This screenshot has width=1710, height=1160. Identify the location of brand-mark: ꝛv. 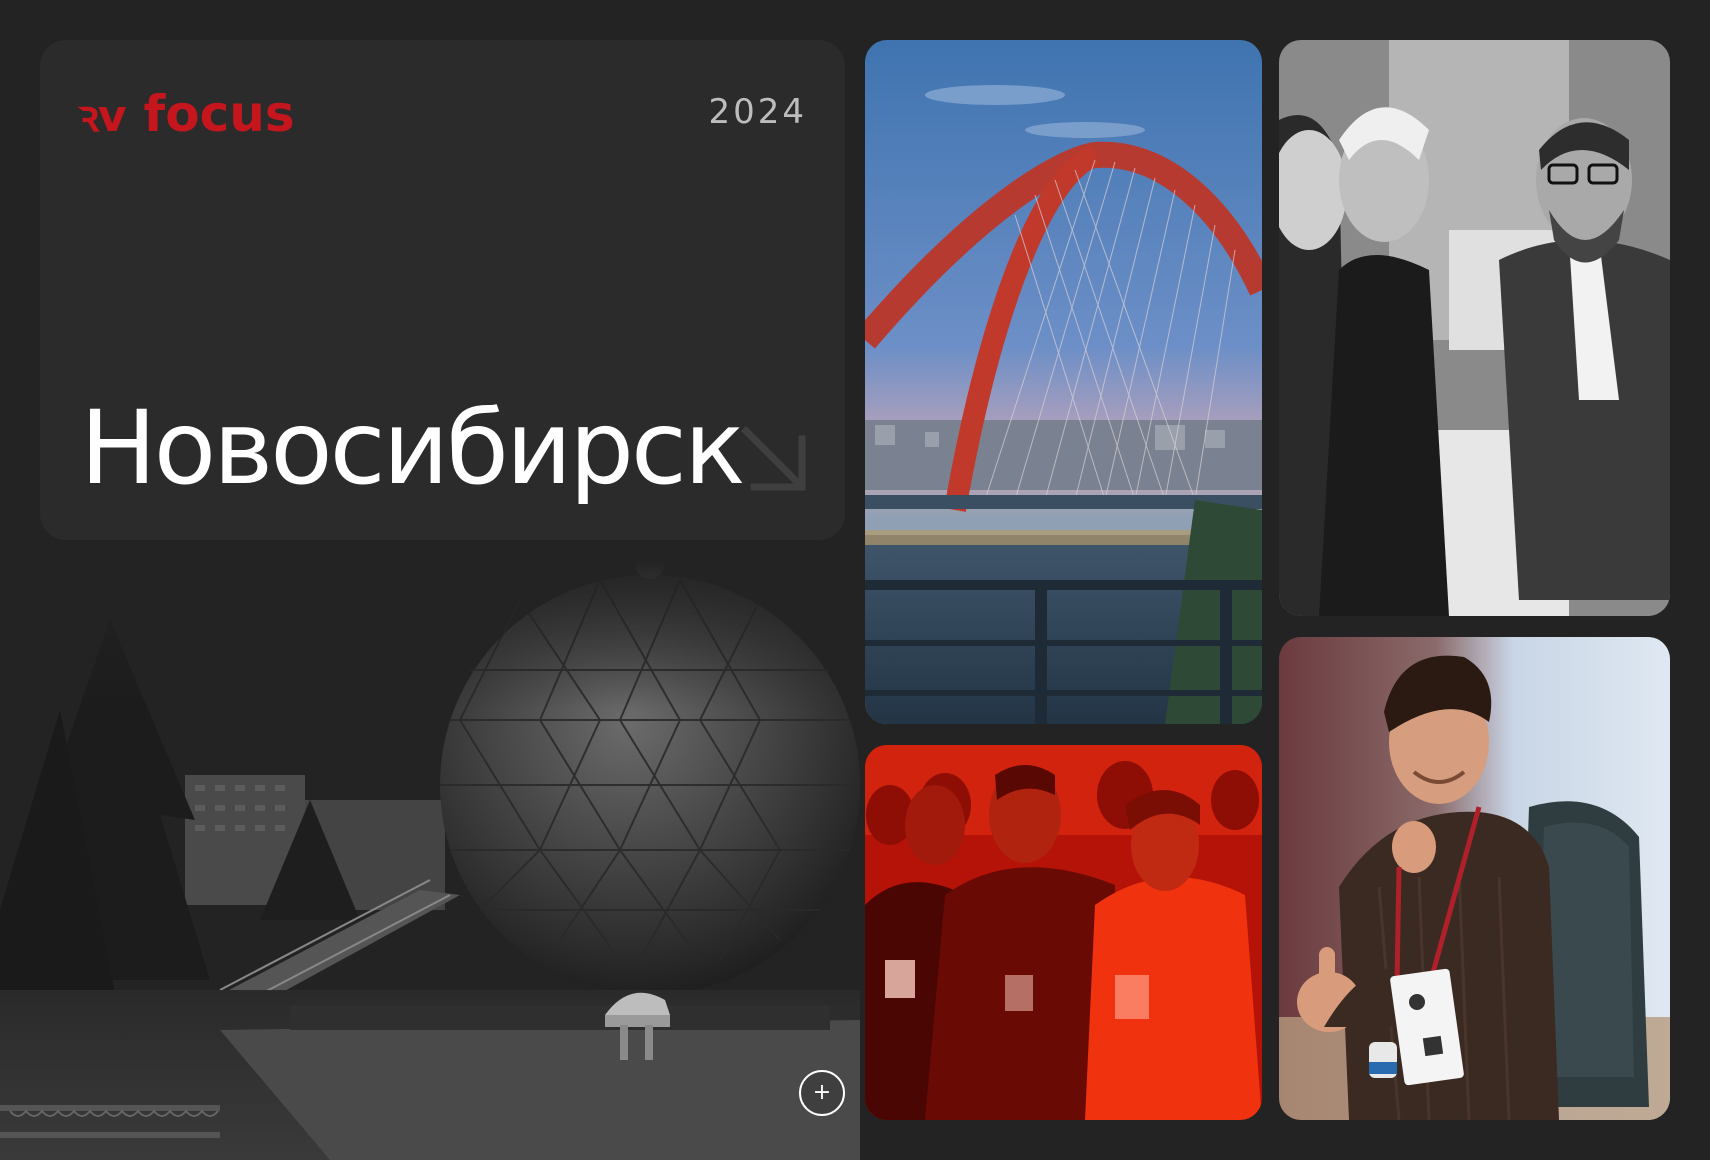
(102, 116).